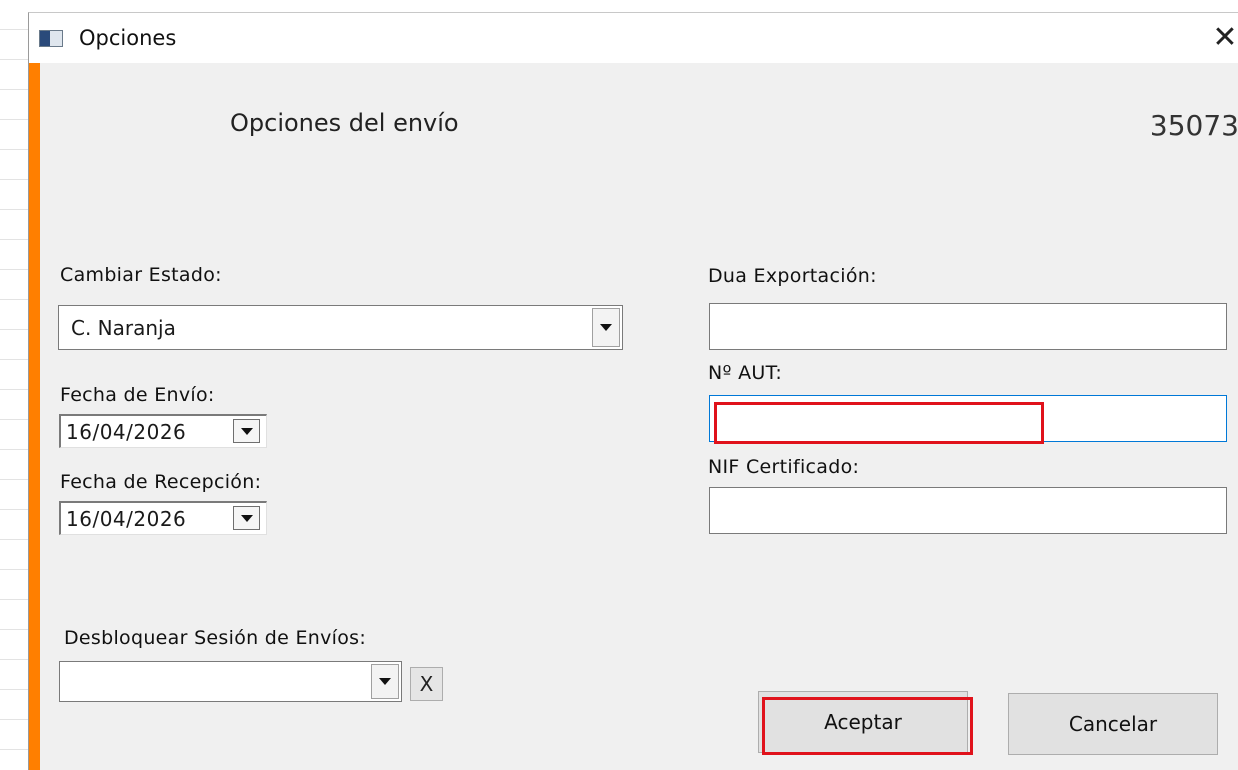  Describe the element at coordinates (141, 275) in the screenshot. I see `status-label: Cambiar Estado:` at that location.